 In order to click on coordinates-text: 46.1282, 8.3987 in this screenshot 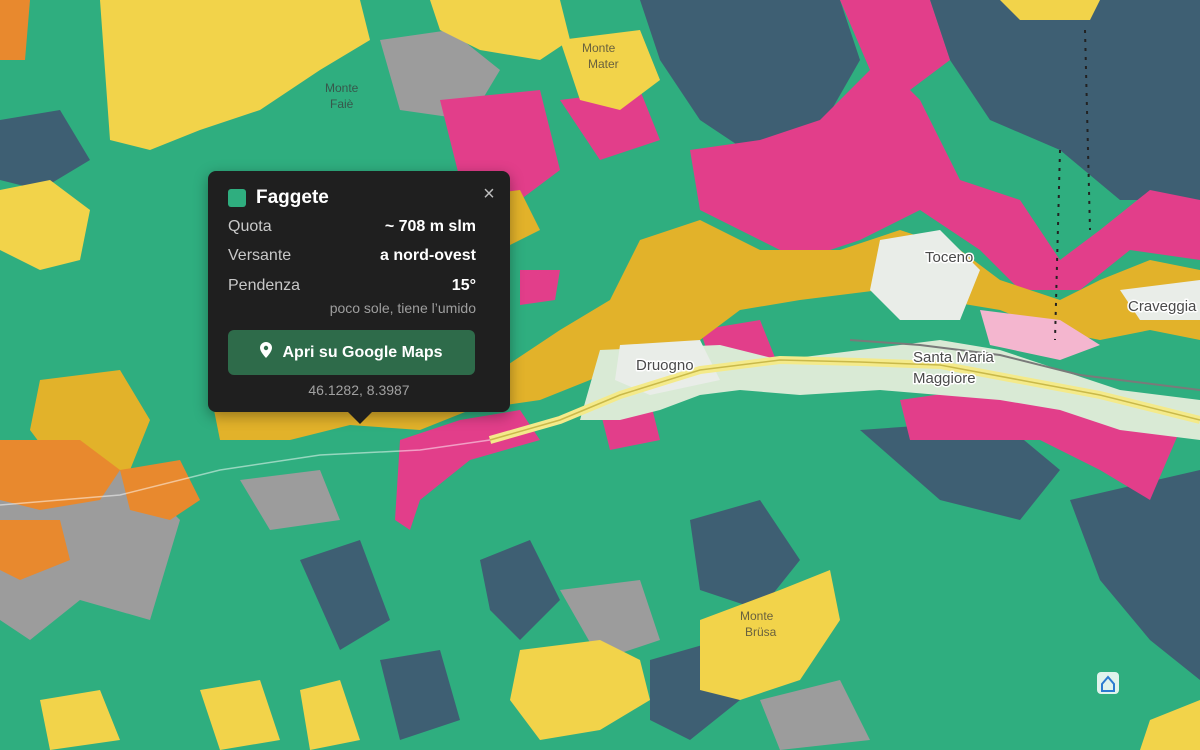, I will do `click(359, 390)`.